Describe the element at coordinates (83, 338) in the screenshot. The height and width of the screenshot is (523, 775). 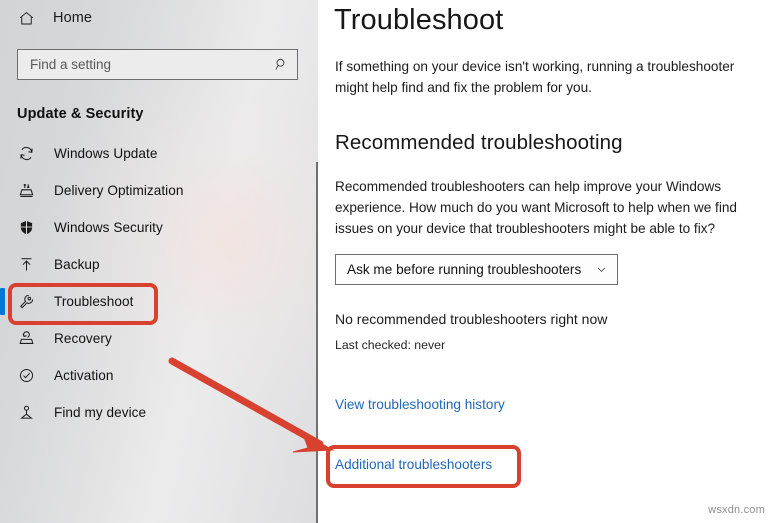
I see `sidebar-item-label: Recovery` at that location.